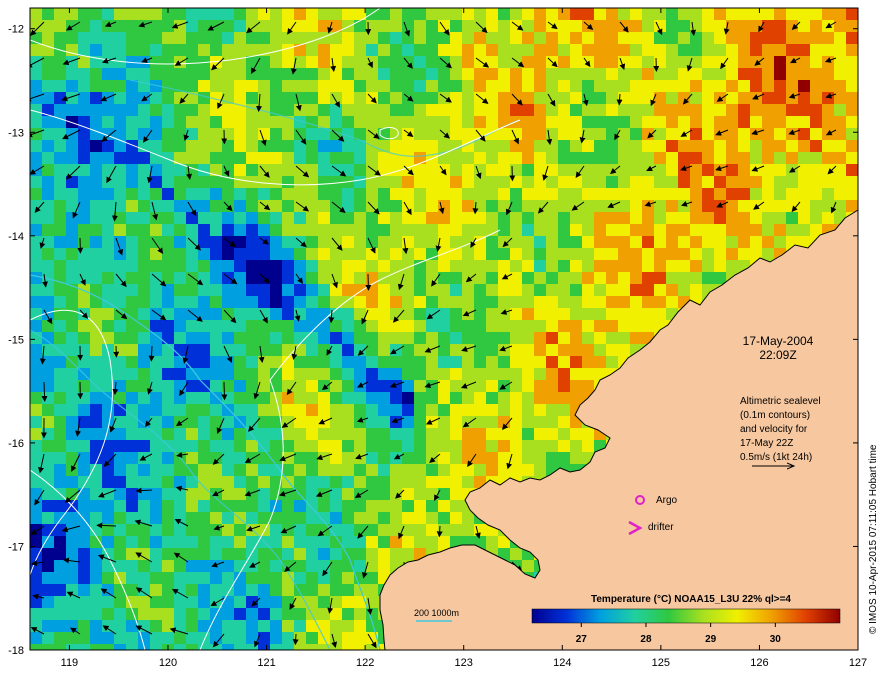  I want to click on colorbar-tick-label: 29, so click(711, 639).